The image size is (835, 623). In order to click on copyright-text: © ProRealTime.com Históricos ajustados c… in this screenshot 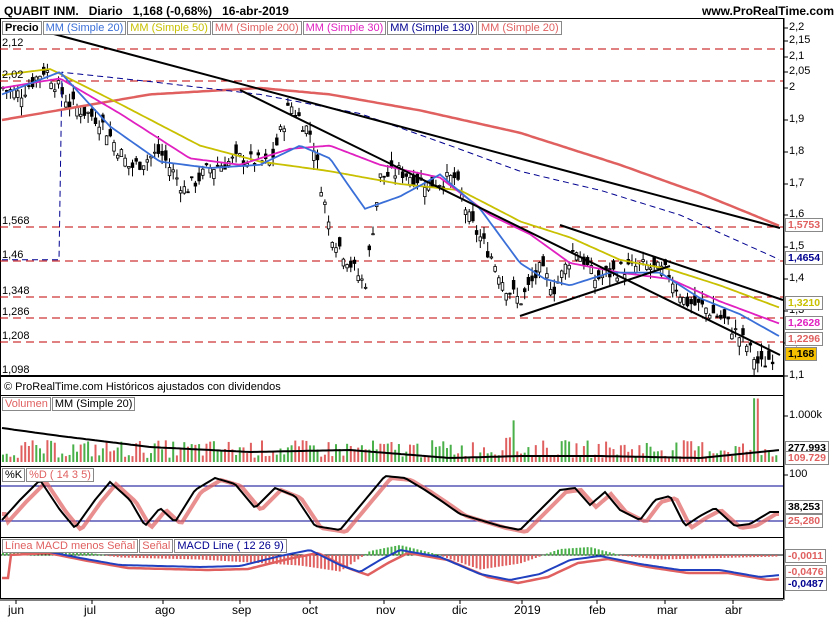, I will do `click(142, 387)`.